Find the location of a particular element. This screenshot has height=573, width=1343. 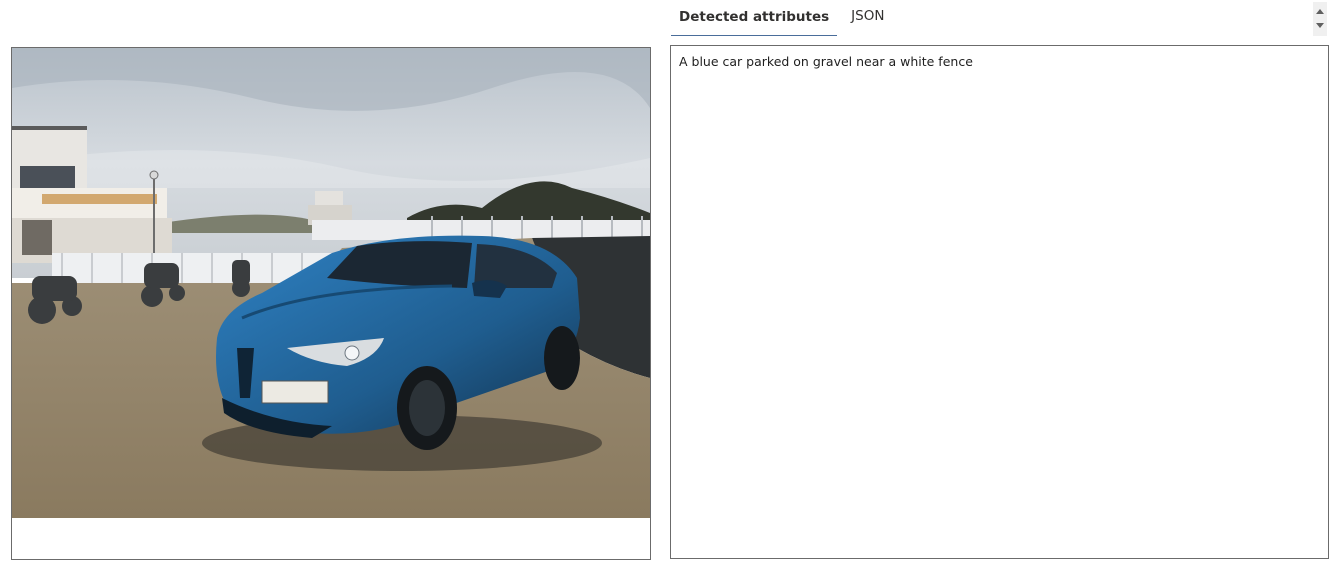

result-tabs: Detected attributes JSON is located at coordinates (784, 18).